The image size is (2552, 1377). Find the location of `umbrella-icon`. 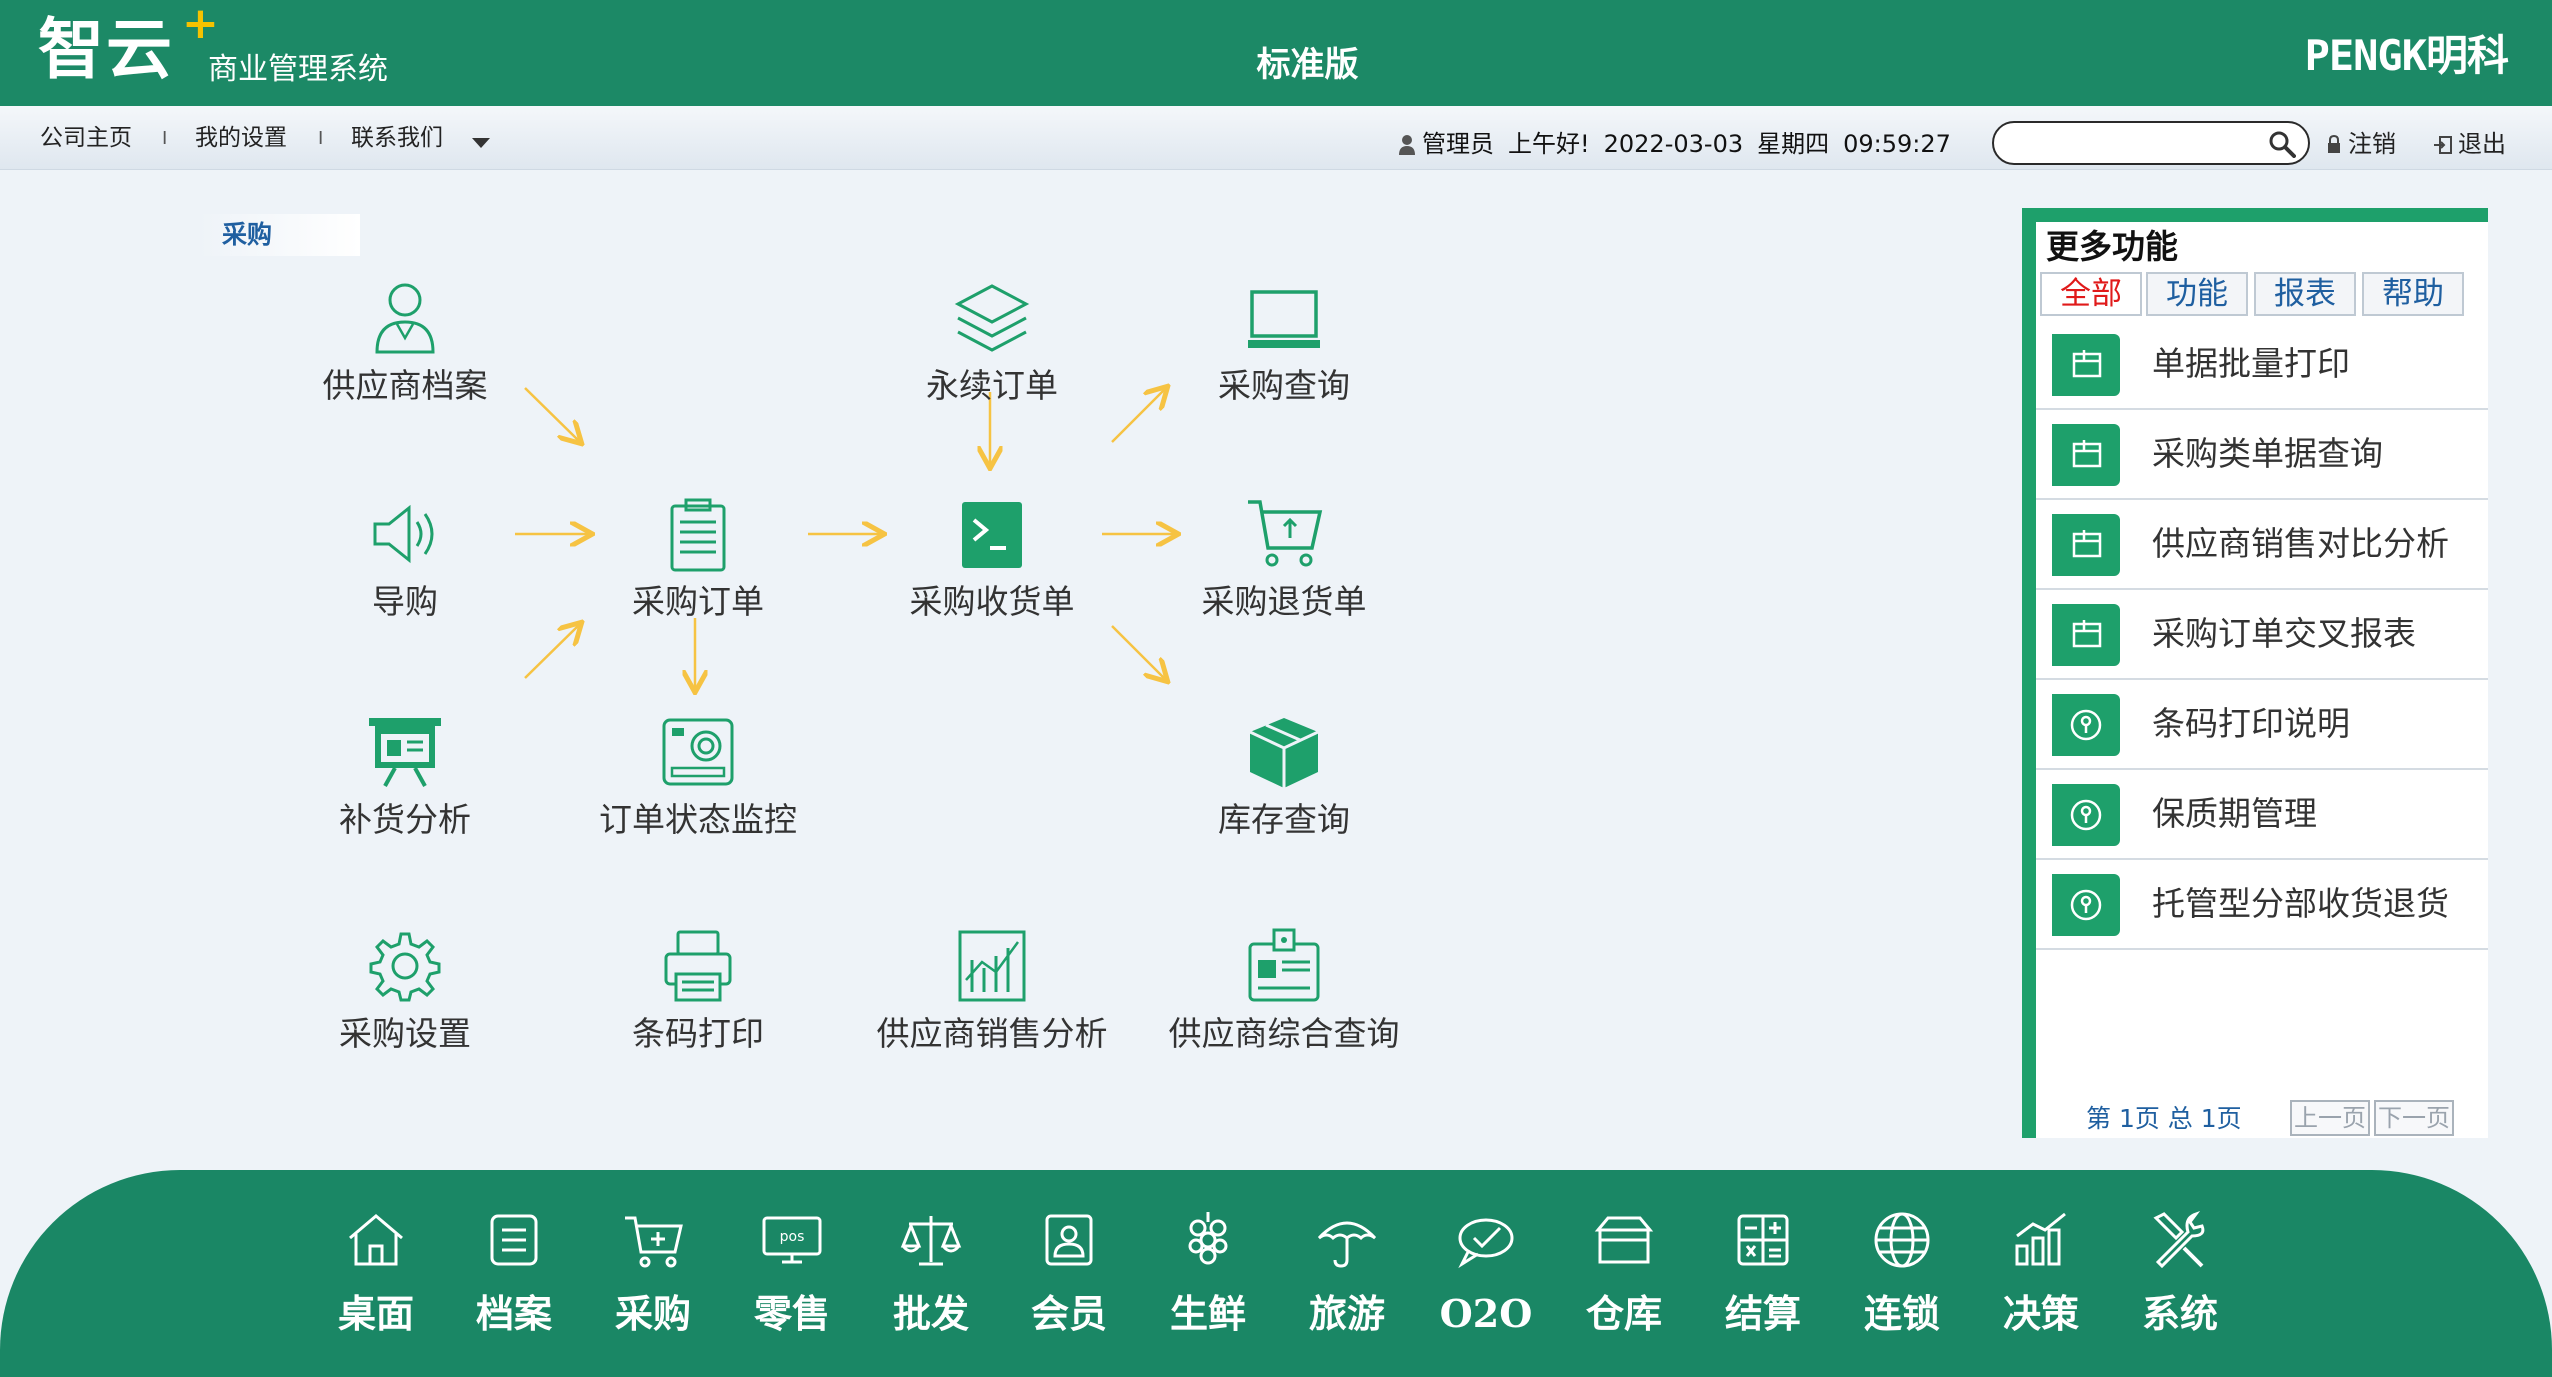

umbrella-icon is located at coordinates (1347, 1244).